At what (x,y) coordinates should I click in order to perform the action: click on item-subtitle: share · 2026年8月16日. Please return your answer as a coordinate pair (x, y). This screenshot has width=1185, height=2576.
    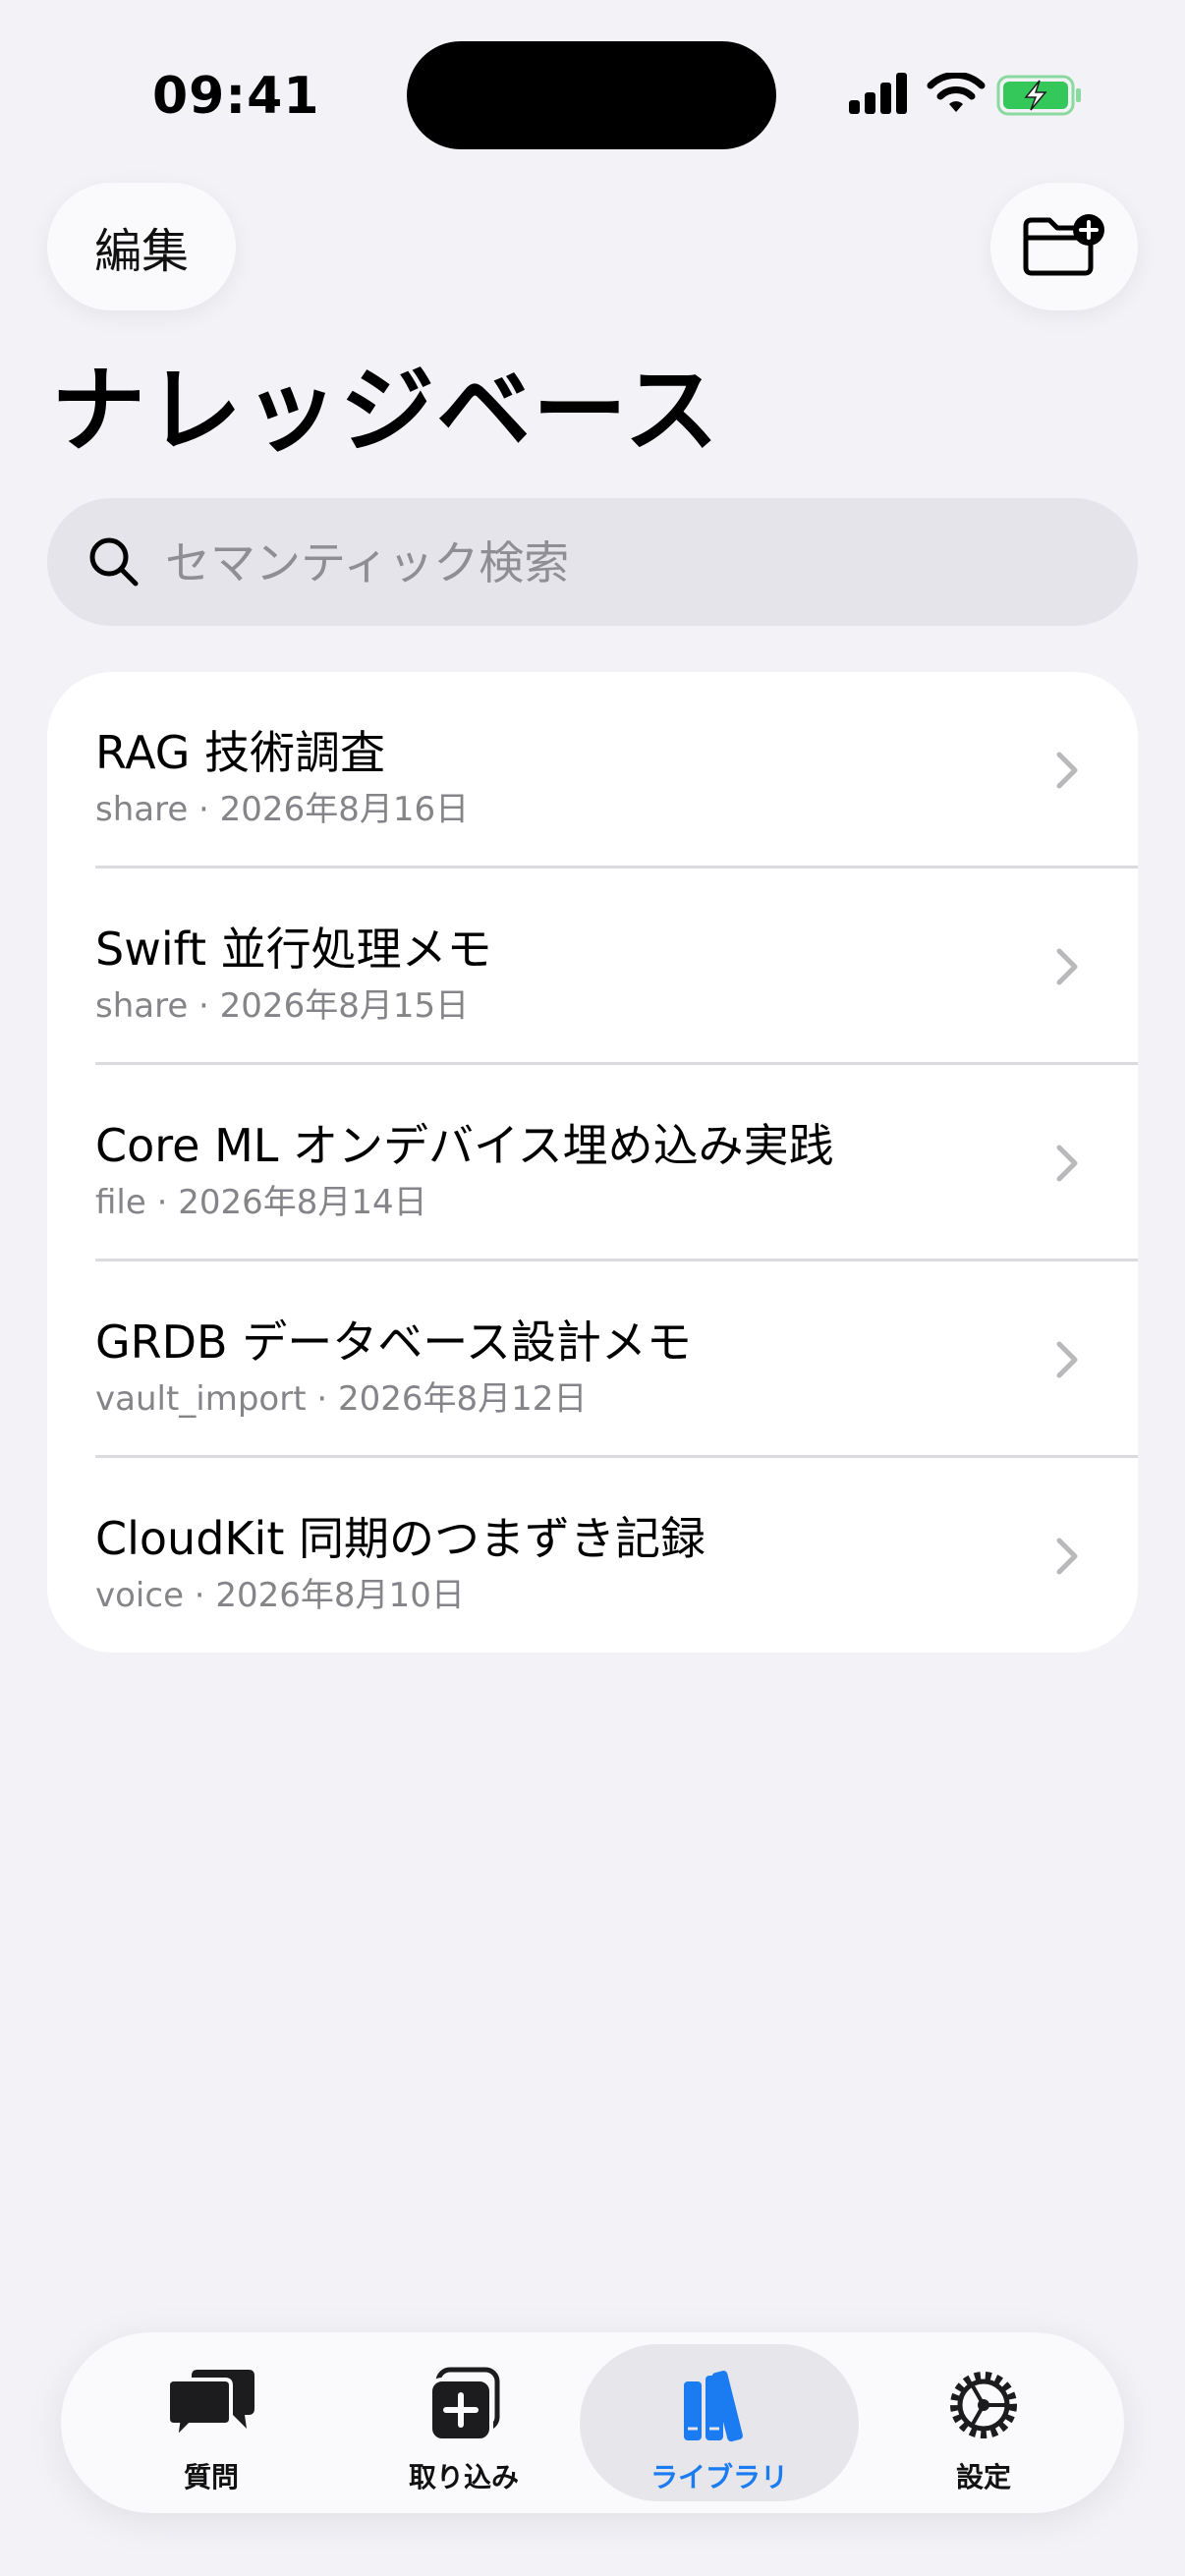
    Looking at the image, I should click on (283, 809).